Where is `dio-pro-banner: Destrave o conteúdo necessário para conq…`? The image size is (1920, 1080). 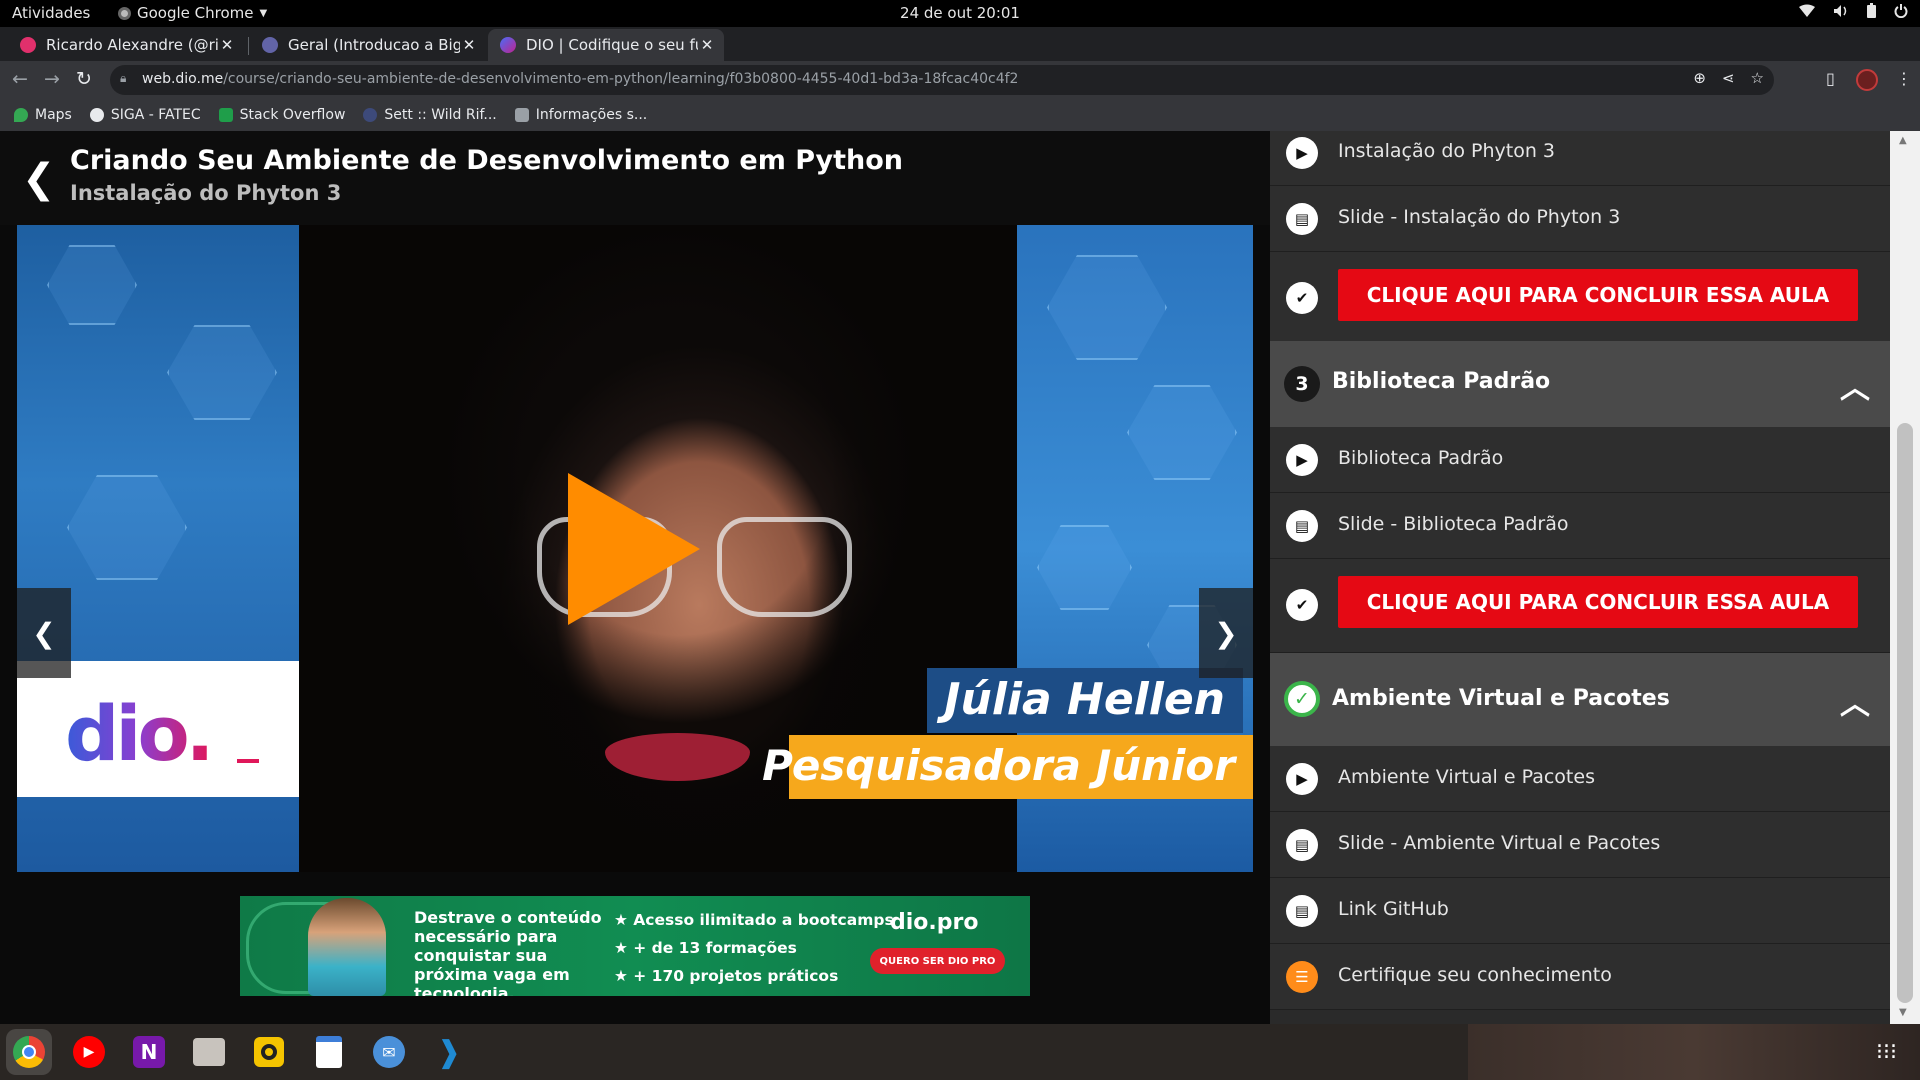
dio-pro-banner: Destrave o conteúdo necessário para conq… is located at coordinates (635, 946).